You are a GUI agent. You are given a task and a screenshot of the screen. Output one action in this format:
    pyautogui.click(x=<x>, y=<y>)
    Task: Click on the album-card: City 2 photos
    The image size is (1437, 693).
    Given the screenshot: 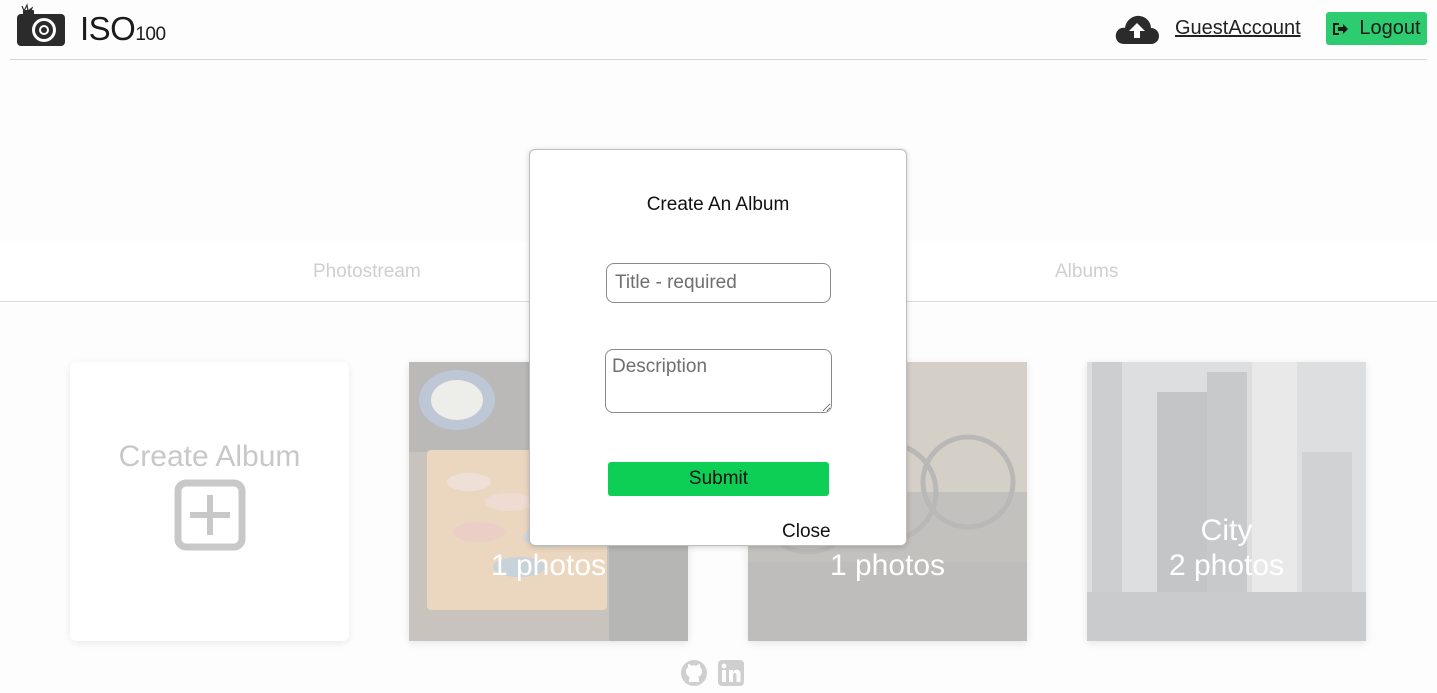 What is the action you would take?
    pyautogui.click(x=1226, y=501)
    